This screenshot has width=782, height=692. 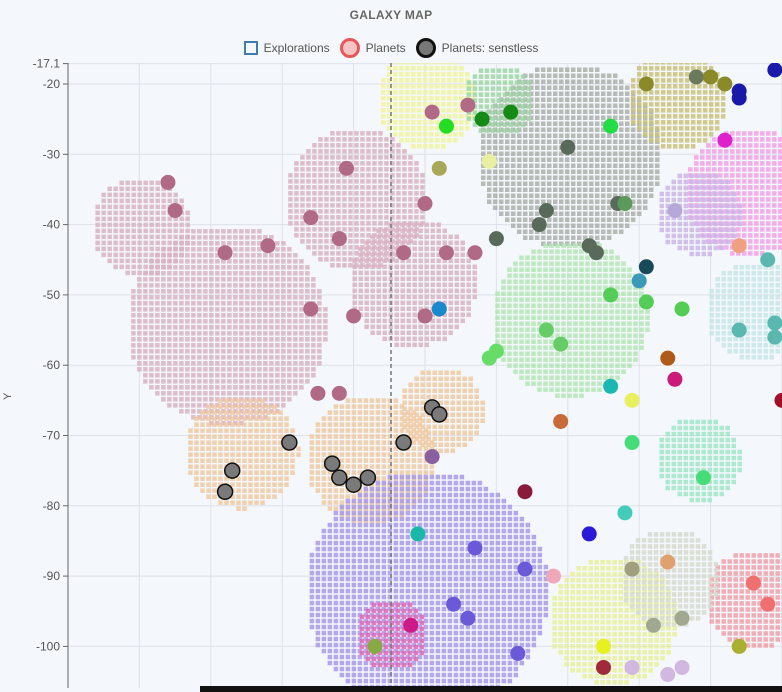 What do you see at coordinates (52, 506) in the screenshot?
I see `y-tick-label: -80` at bounding box center [52, 506].